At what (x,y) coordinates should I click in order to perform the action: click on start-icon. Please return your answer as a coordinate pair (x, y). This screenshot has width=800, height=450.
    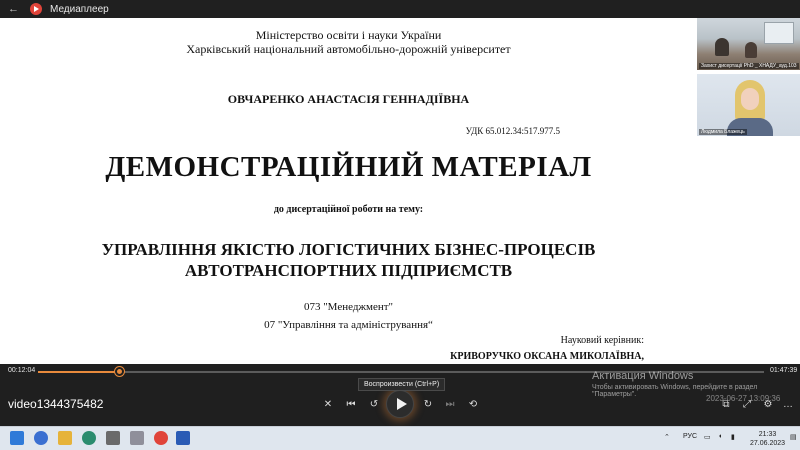
    Looking at the image, I should click on (17, 438).